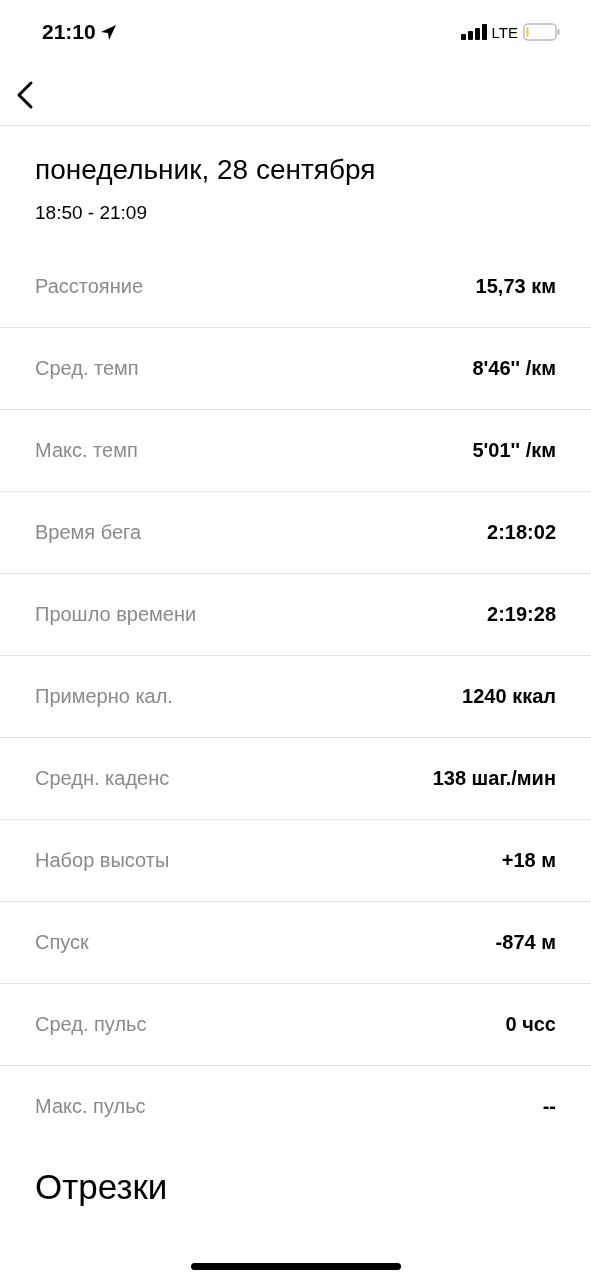 Image resolution: width=591 pixels, height=1280 pixels. I want to click on stat-label: Макс. темп, so click(86, 450).